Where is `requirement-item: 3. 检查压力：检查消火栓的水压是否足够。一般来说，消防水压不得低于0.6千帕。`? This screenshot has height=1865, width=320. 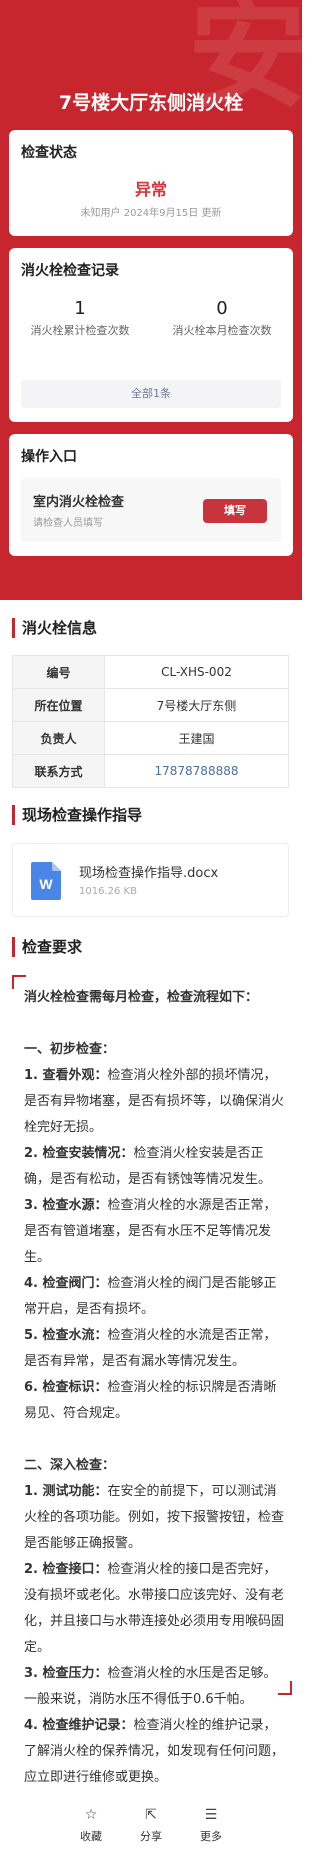
requirement-item: 3. 检查压力：检查消火栓的水压是否足够。一般来说，消防水压不得低于0.6千帕。 is located at coordinates (150, 1686).